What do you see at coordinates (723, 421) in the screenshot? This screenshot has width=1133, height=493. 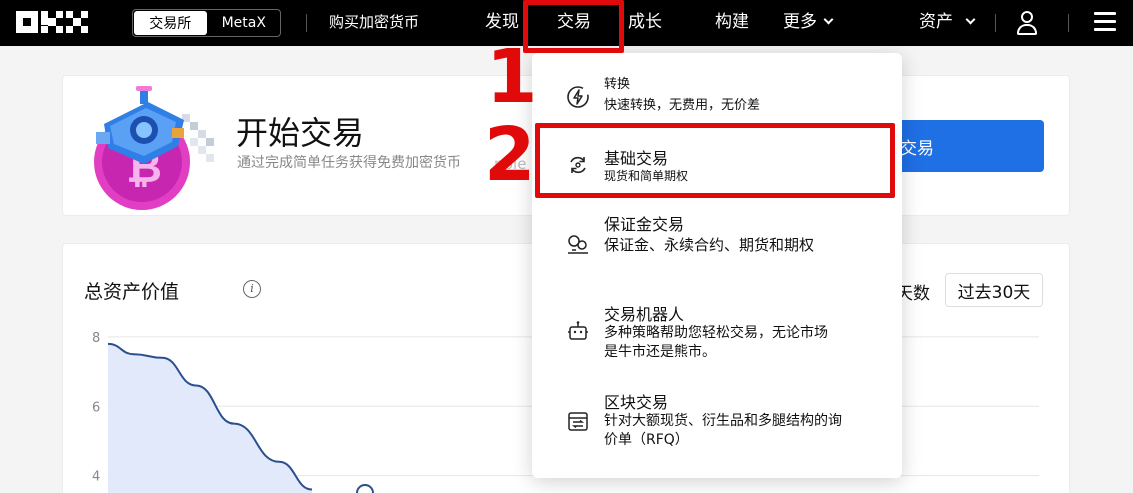 I see `menu-item-description-line-1: 针对大额现货、衍生品和多腿结构的询` at bounding box center [723, 421].